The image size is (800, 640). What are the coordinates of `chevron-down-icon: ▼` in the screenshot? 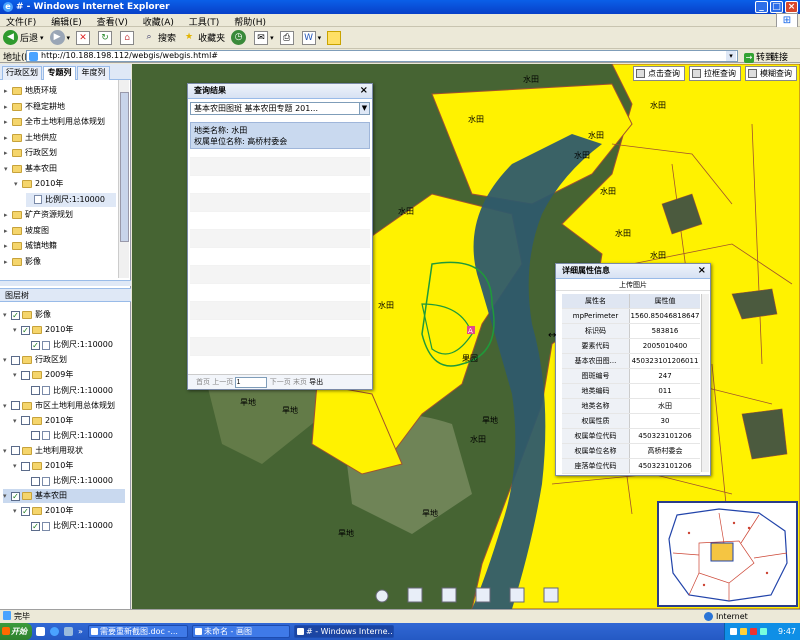 It's located at (364, 108).